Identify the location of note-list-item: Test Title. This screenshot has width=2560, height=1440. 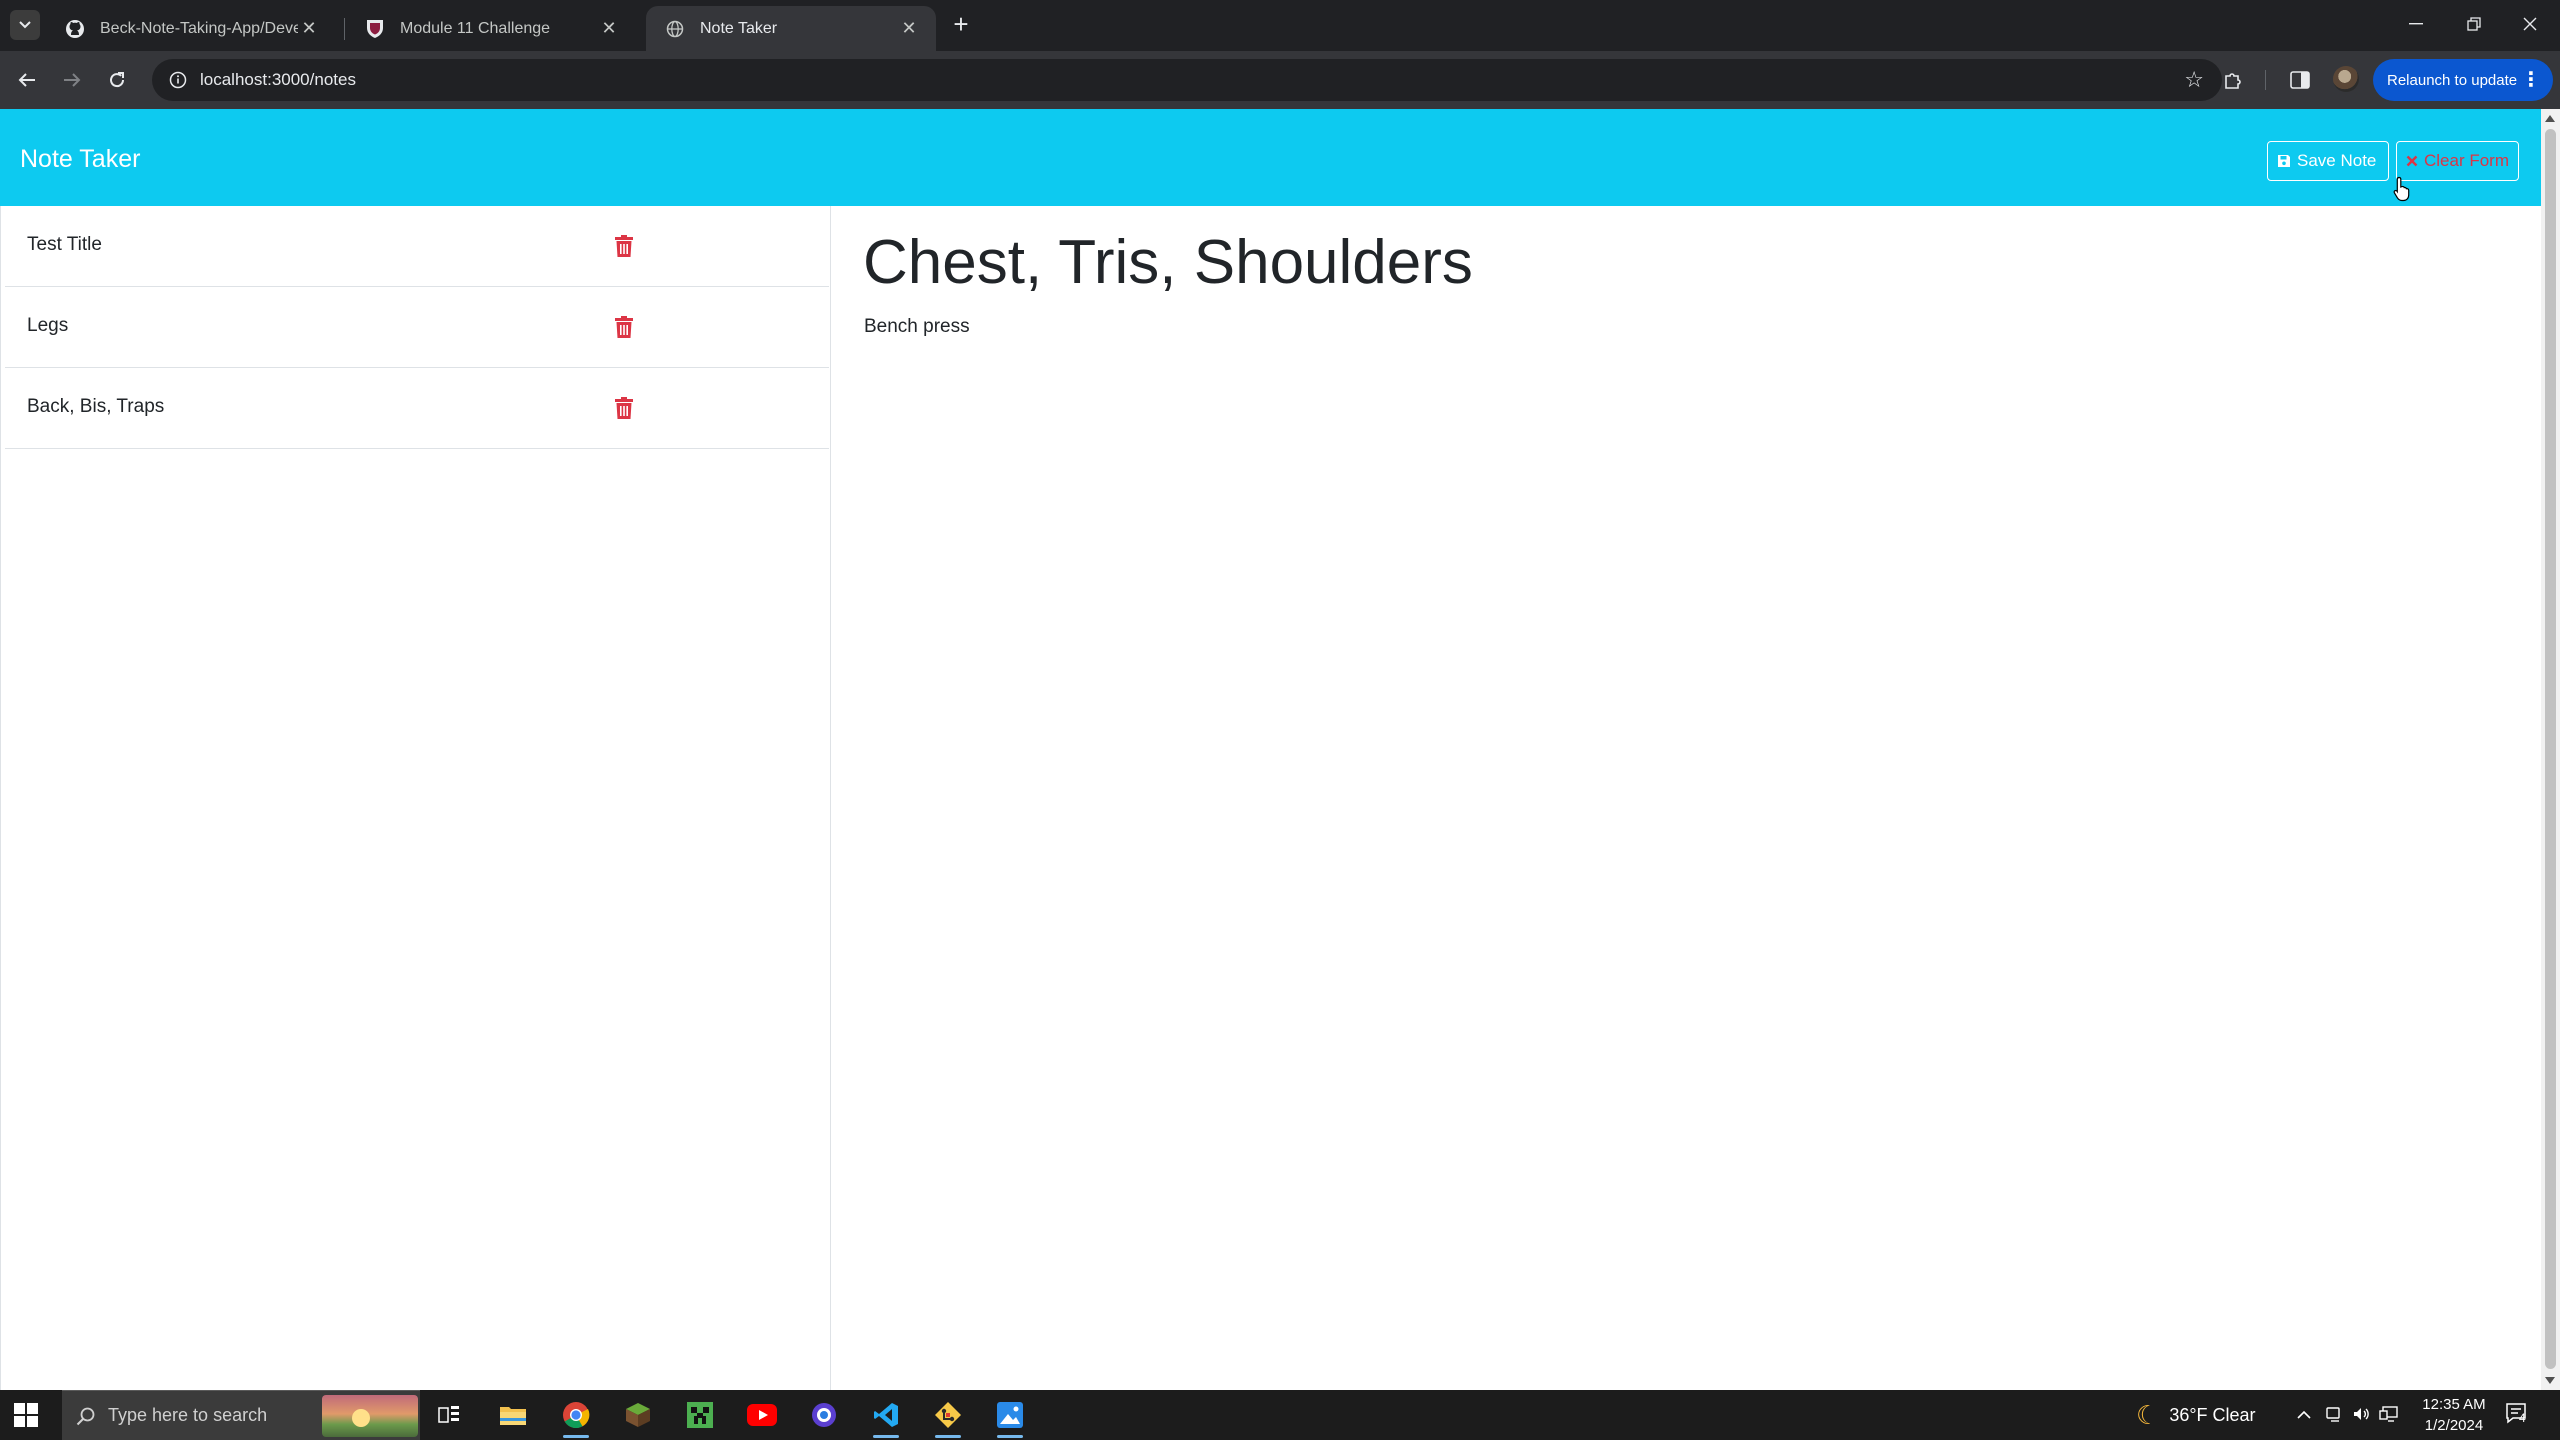
(417, 246).